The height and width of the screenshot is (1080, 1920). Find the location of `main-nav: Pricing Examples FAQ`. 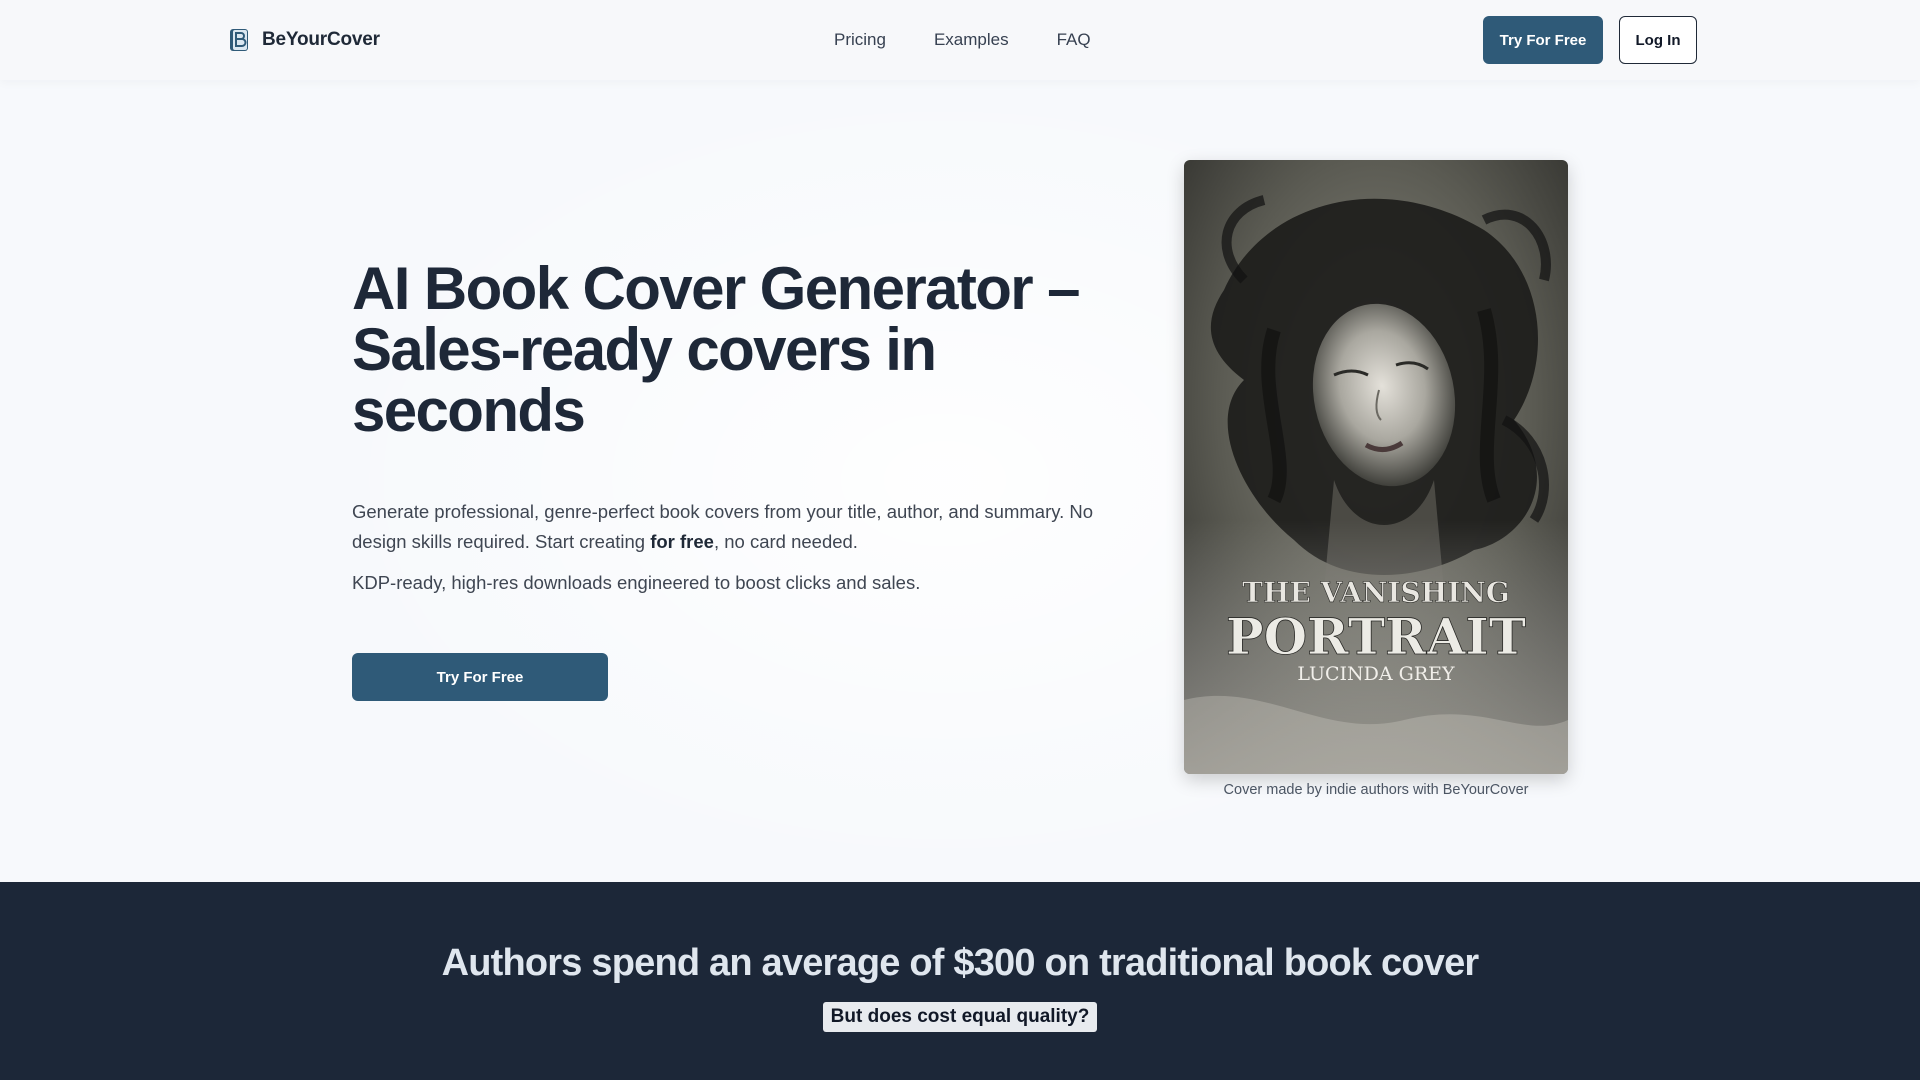

main-nav: Pricing Examples FAQ is located at coordinates (986, 40).